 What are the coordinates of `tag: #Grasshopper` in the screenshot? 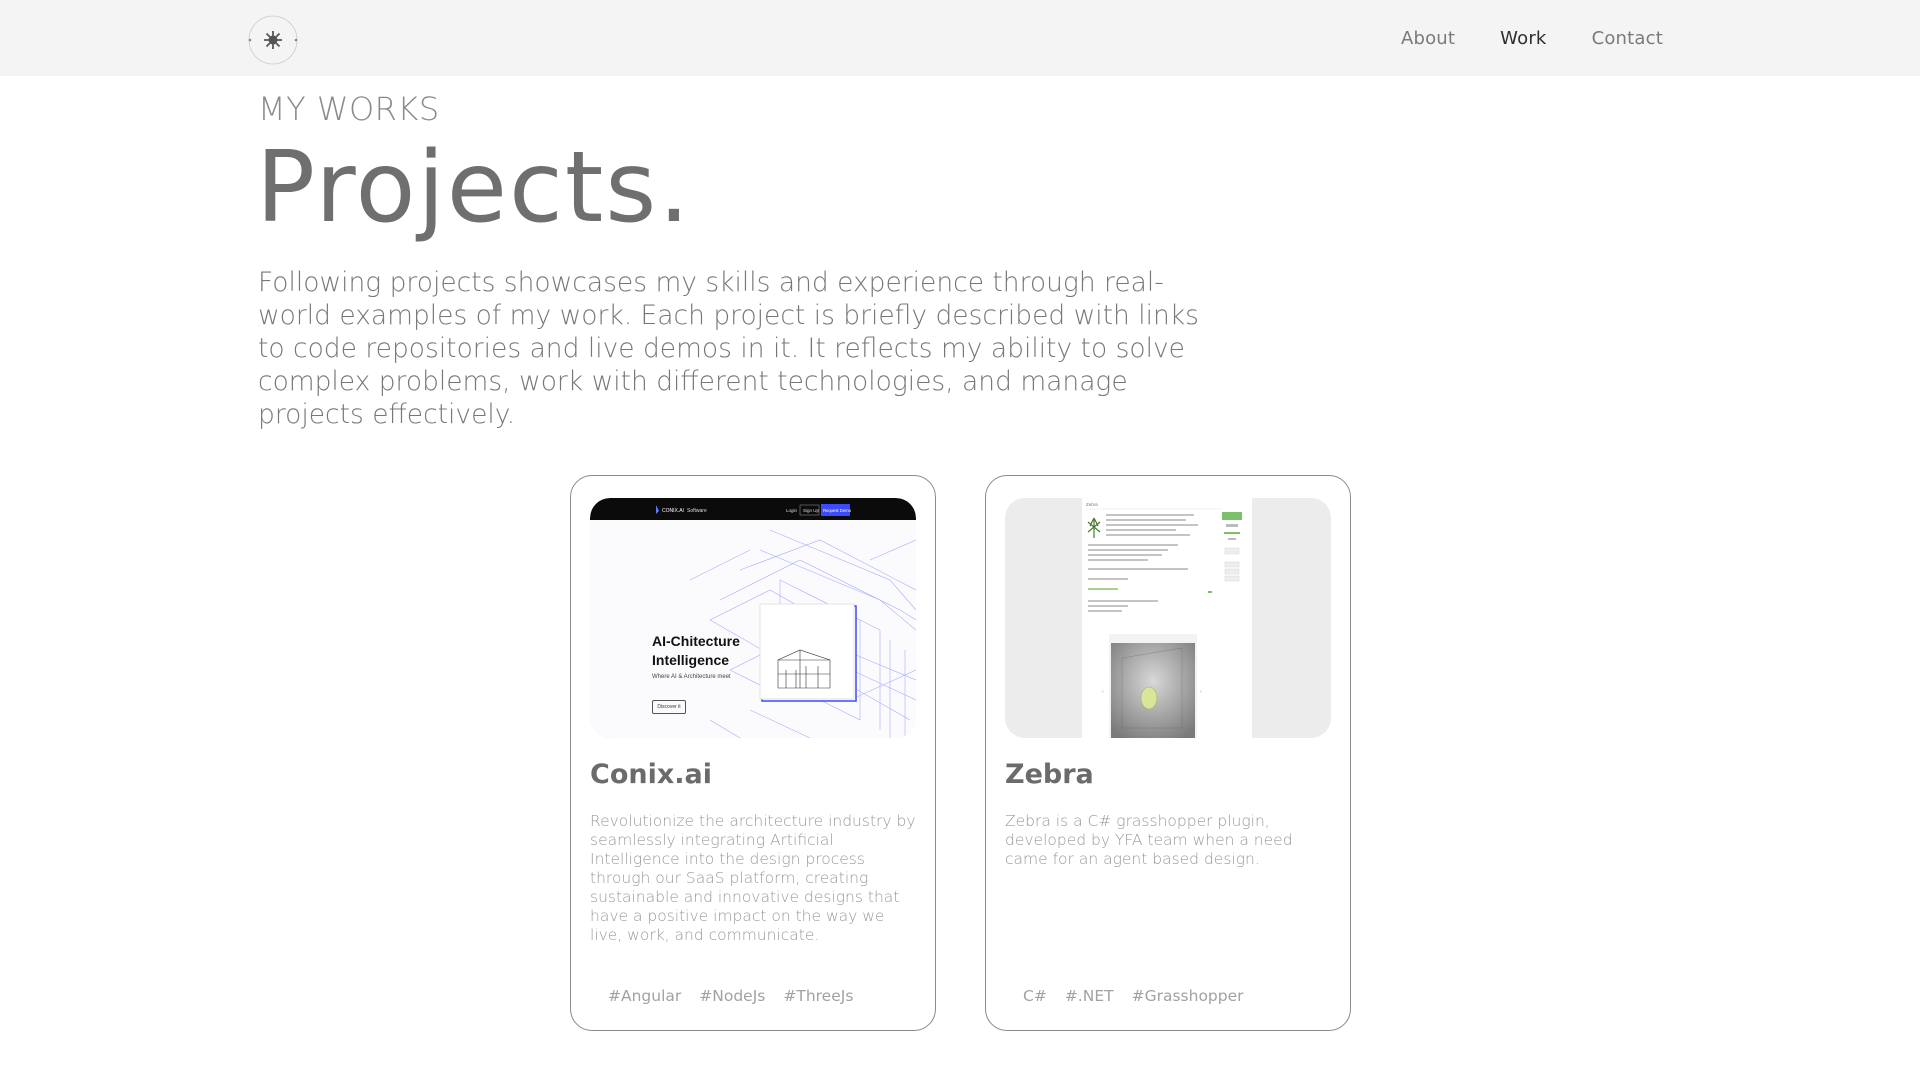 It's located at (1187, 996).